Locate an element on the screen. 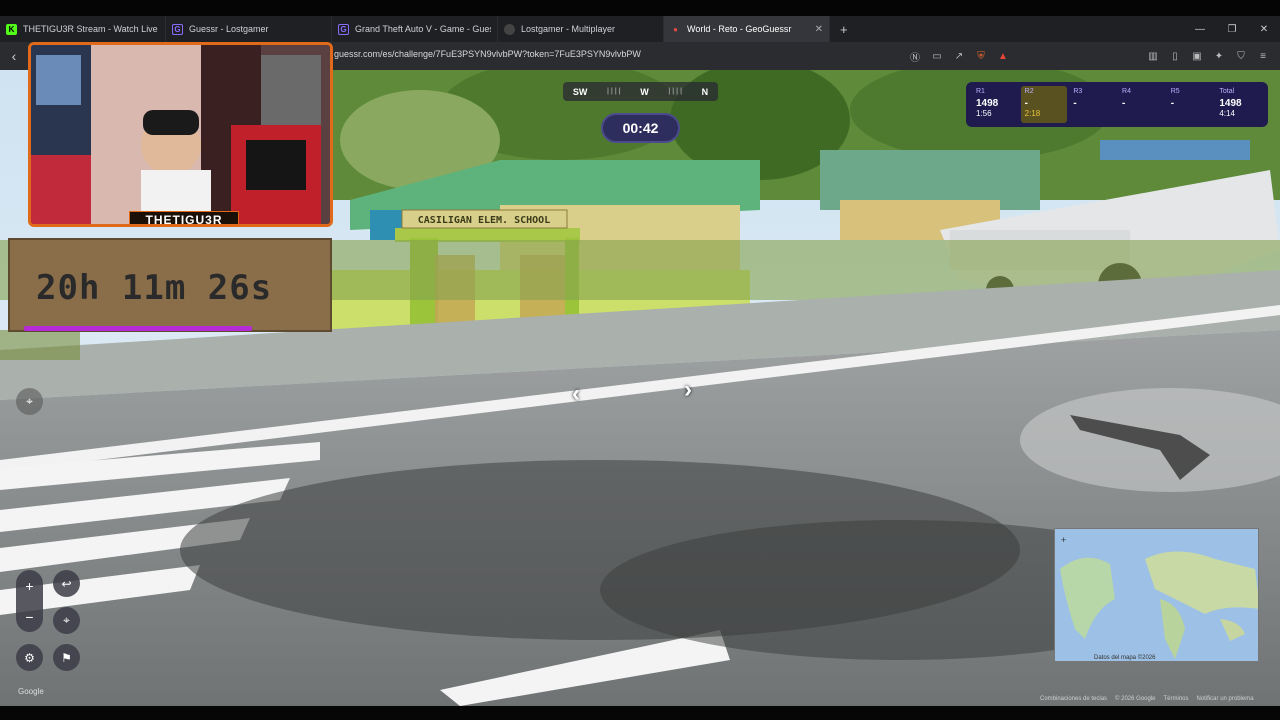  compass-n: N is located at coordinates (705, 91).